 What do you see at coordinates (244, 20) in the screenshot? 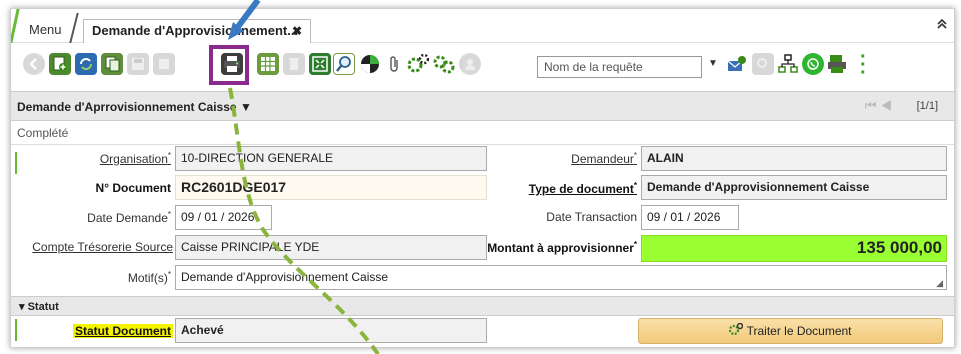
I see `blue-arrow-icon` at bounding box center [244, 20].